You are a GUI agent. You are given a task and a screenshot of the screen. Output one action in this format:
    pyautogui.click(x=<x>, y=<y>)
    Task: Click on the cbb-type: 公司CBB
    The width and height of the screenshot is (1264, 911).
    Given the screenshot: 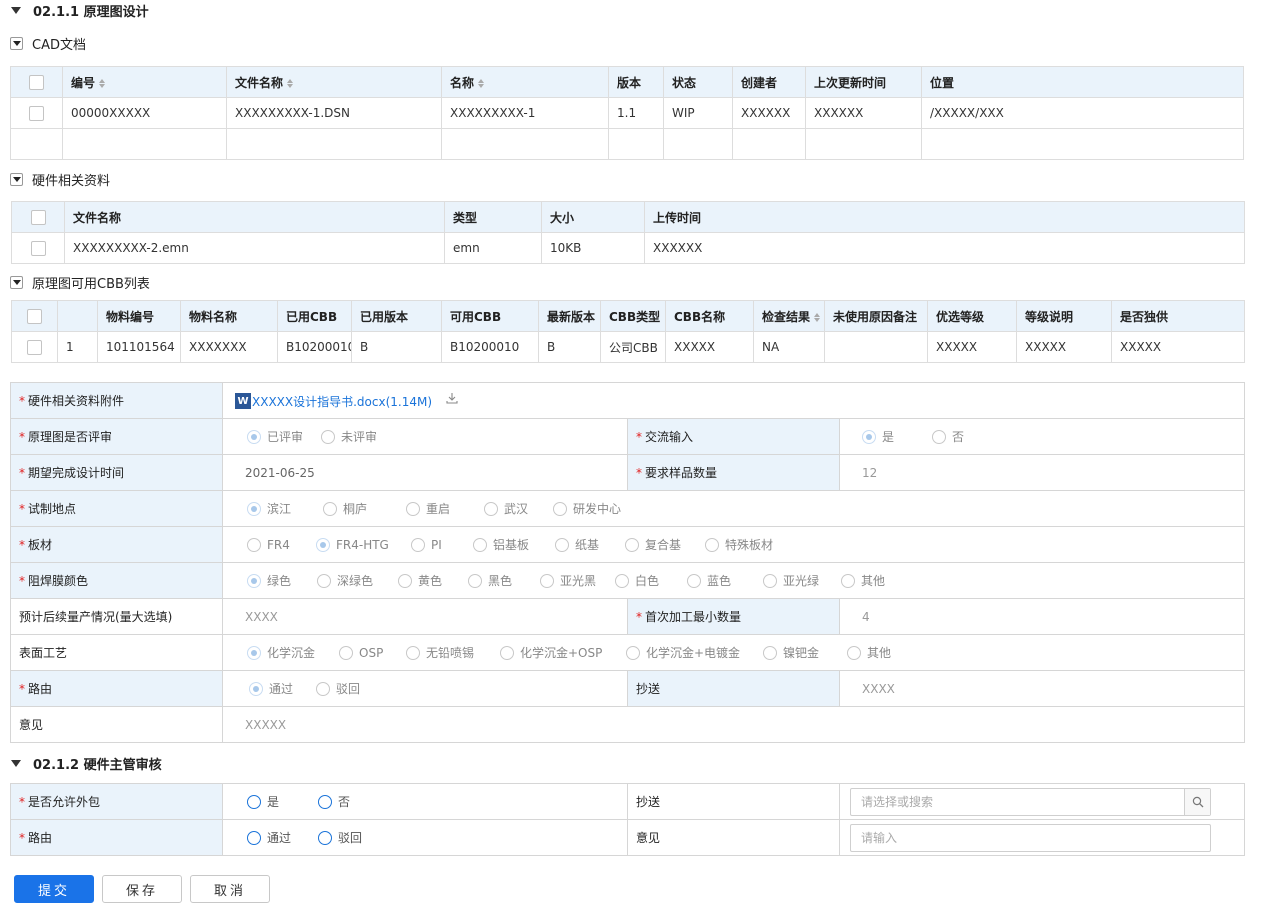 What is the action you would take?
    pyautogui.click(x=633, y=347)
    